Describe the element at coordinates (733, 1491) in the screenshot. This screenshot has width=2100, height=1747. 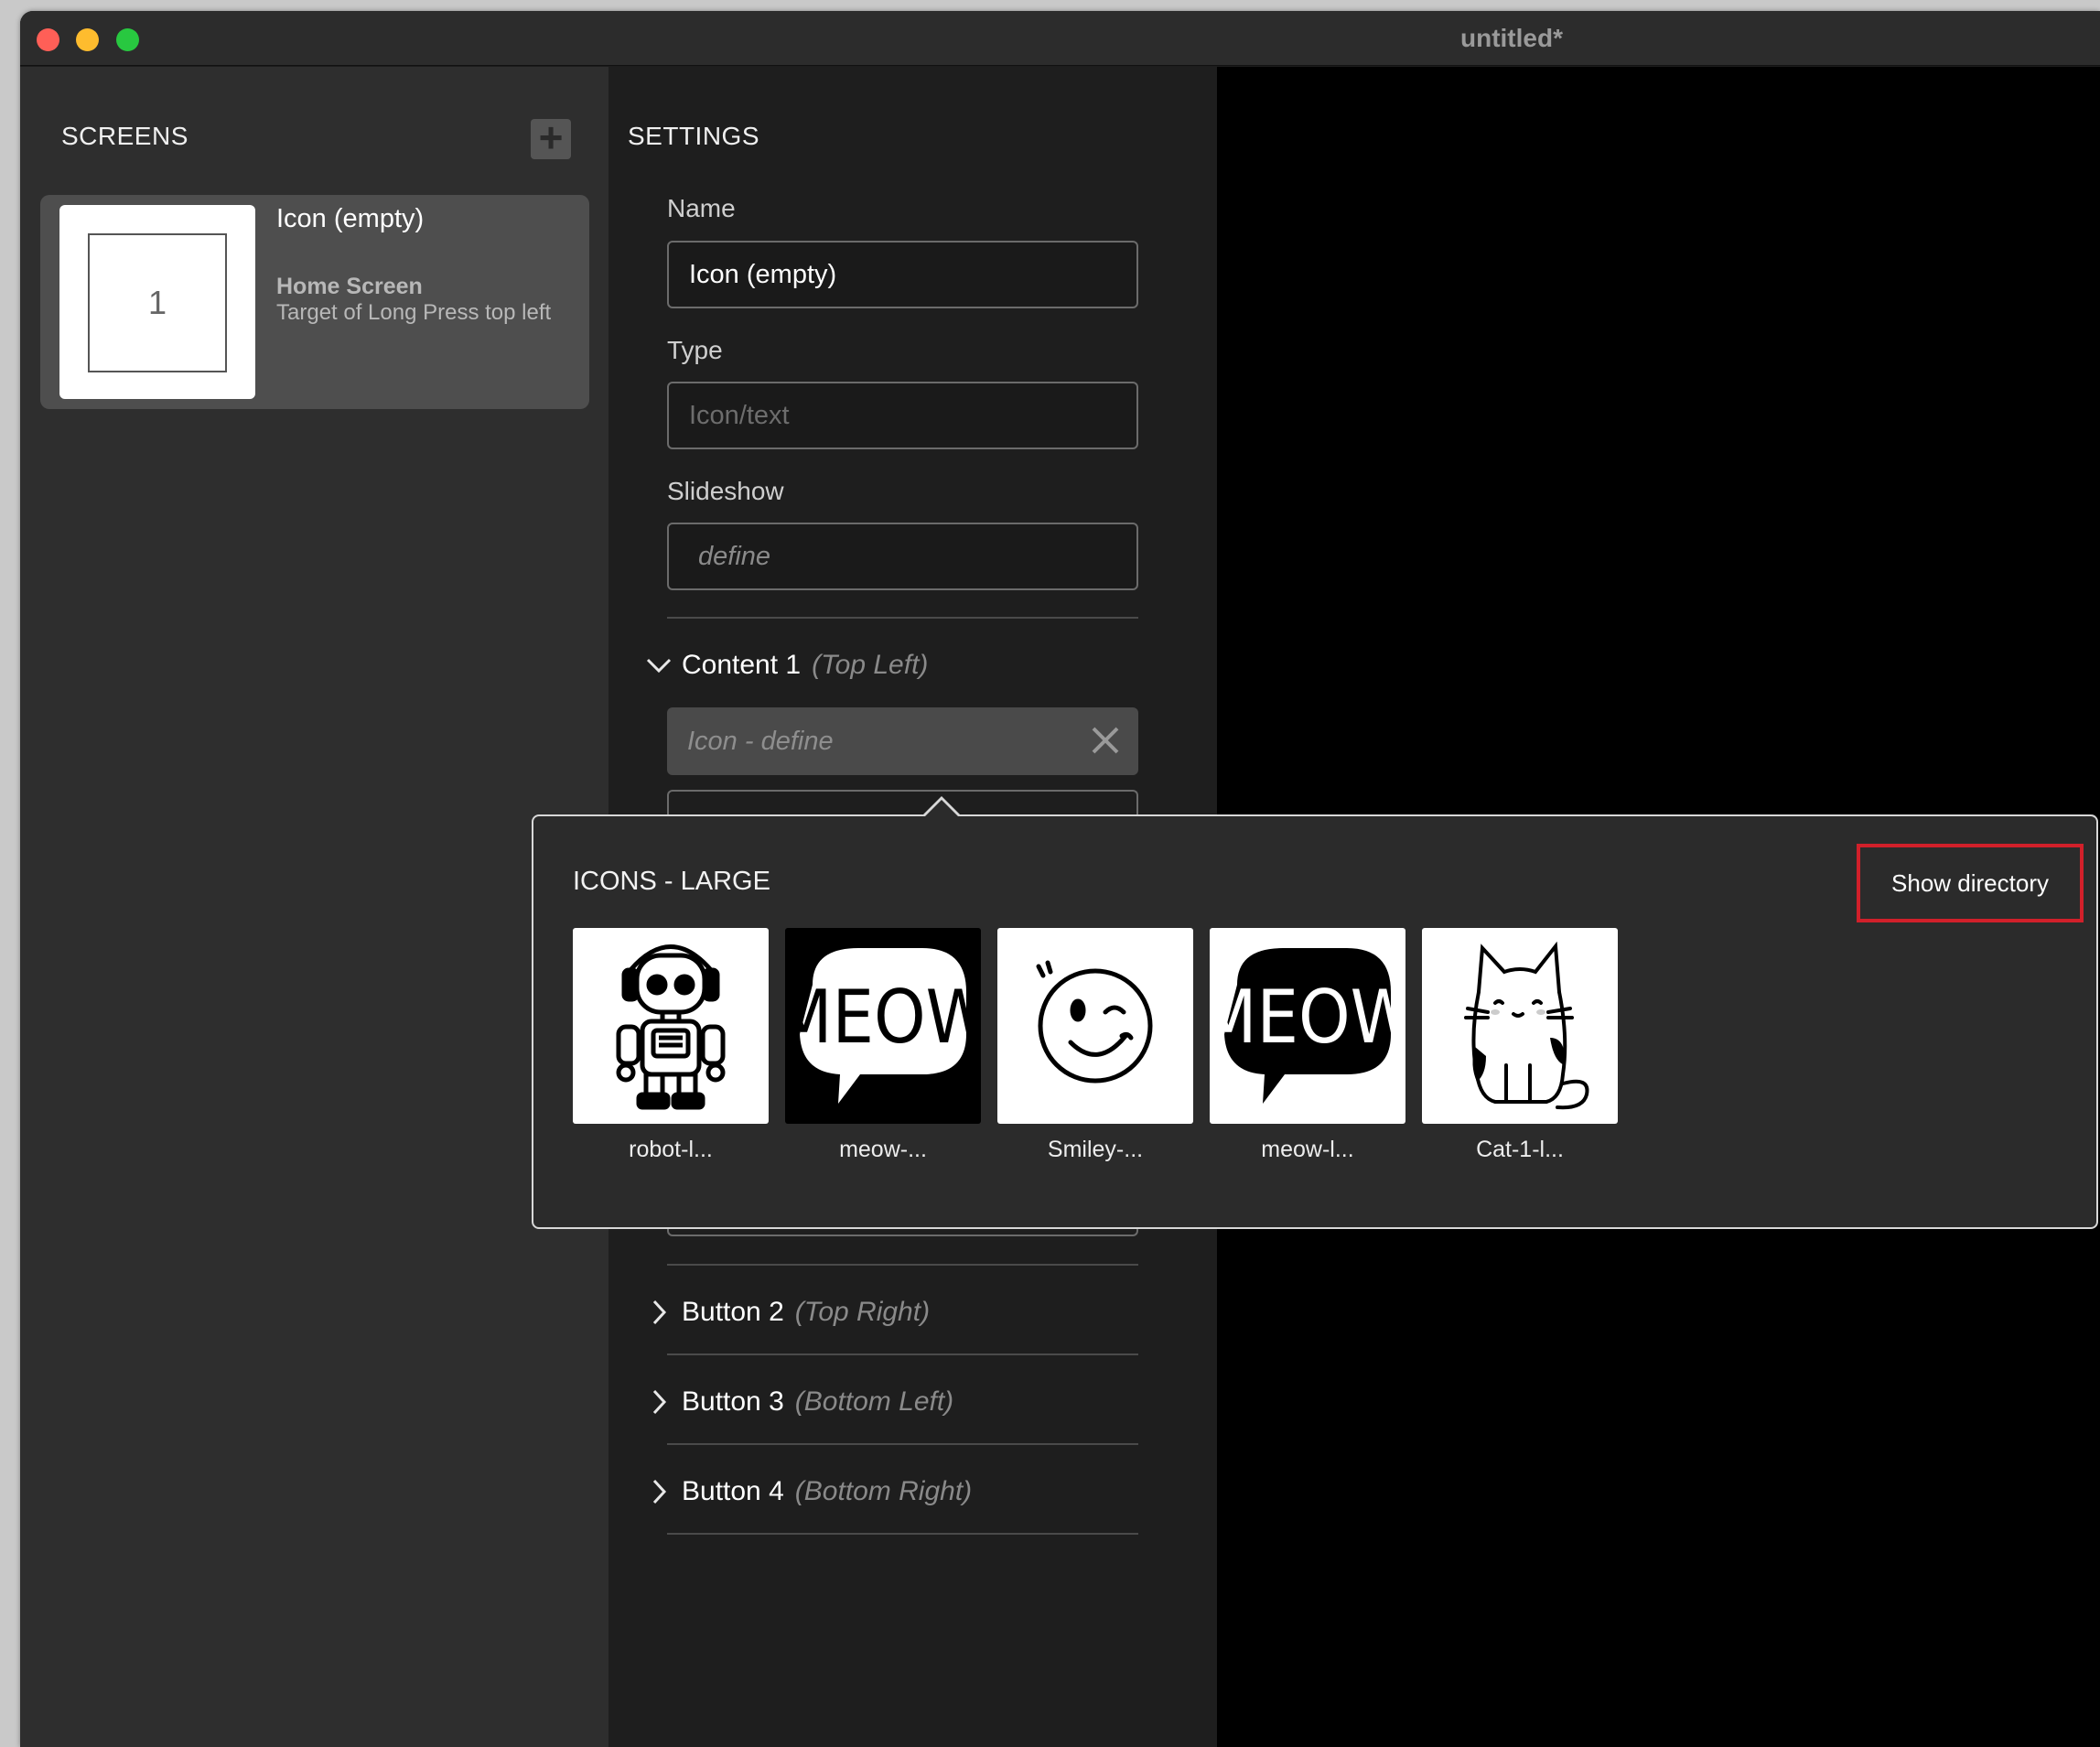
I see `section-name: Button 4` at that location.